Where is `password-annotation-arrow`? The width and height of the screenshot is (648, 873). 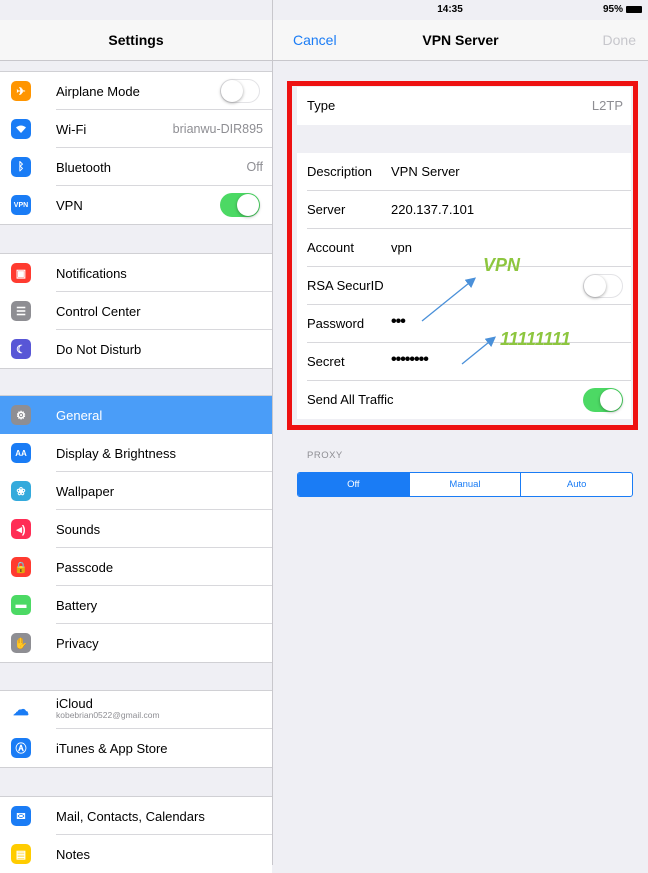
password-annotation-arrow is located at coordinates (449, 299).